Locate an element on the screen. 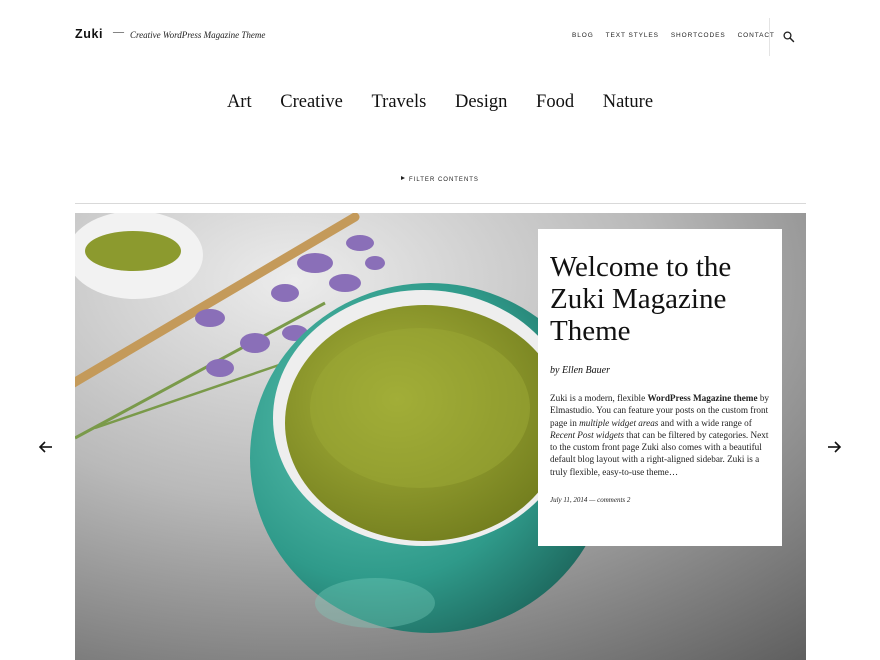  arrow-right-icon is located at coordinates (835, 447).